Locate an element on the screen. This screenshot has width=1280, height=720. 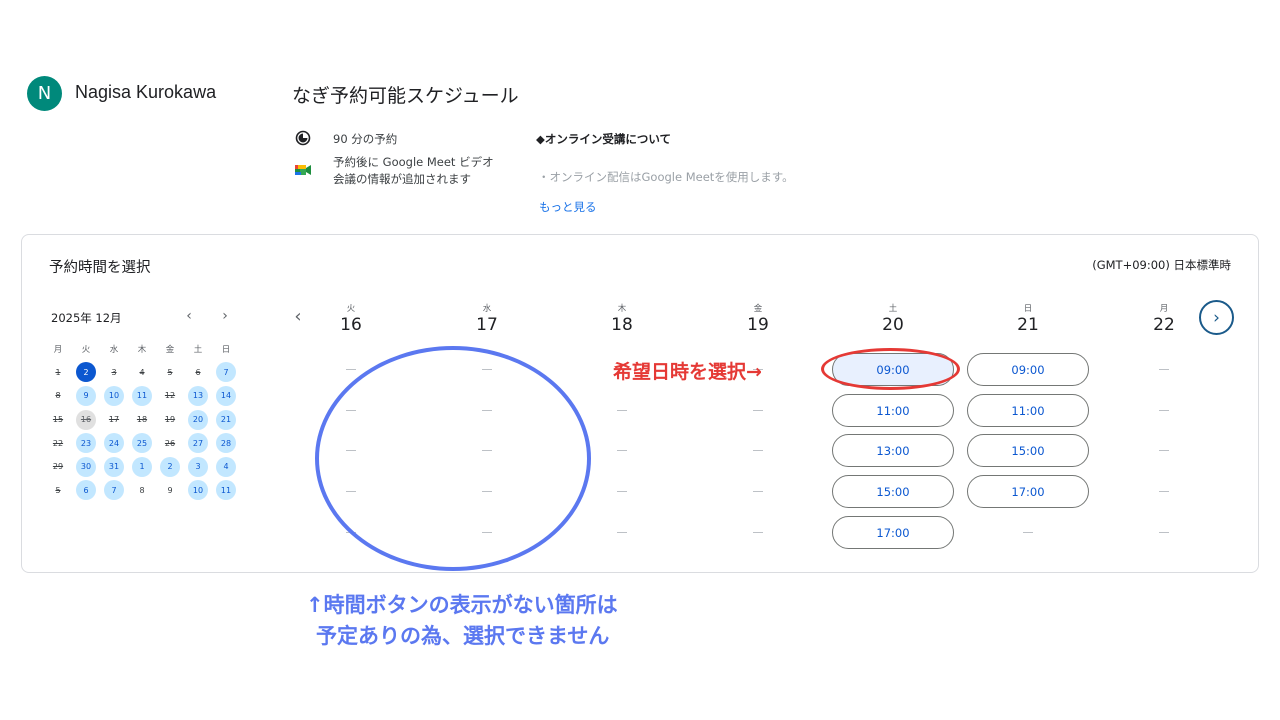
weekday-label: 土 is located at coordinates (198, 349).